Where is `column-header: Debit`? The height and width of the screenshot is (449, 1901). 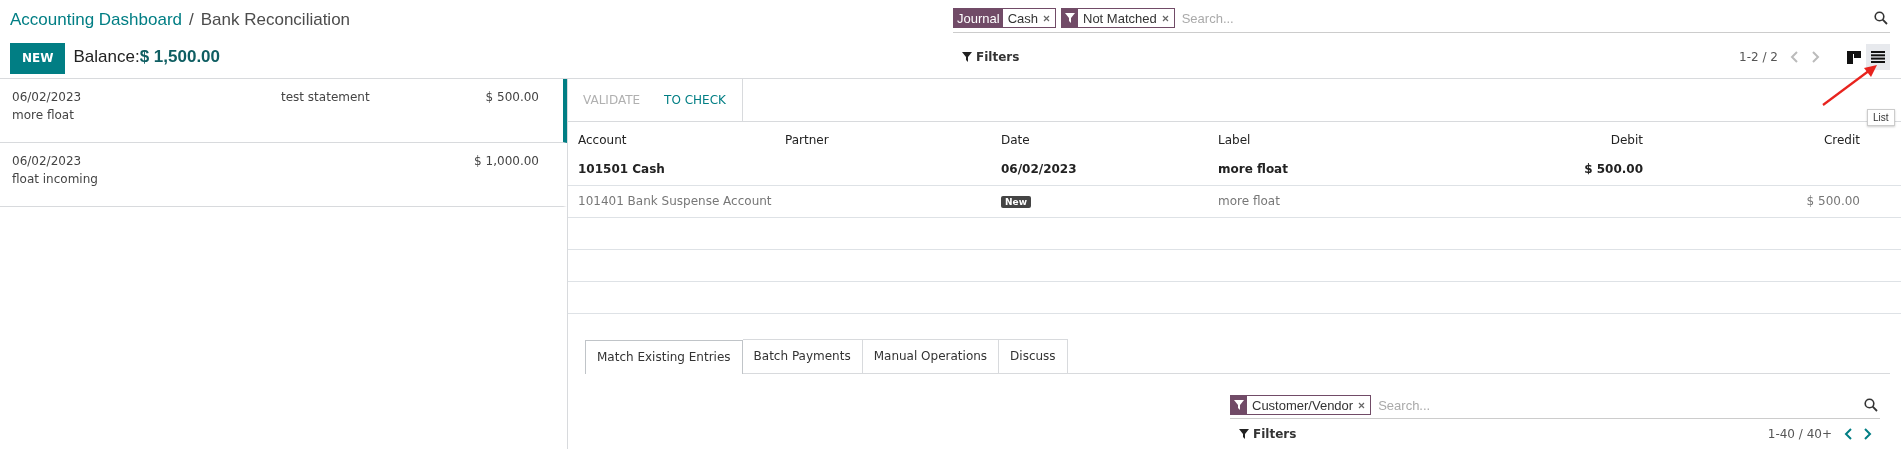
column-header: Debit is located at coordinates (1626, 139).